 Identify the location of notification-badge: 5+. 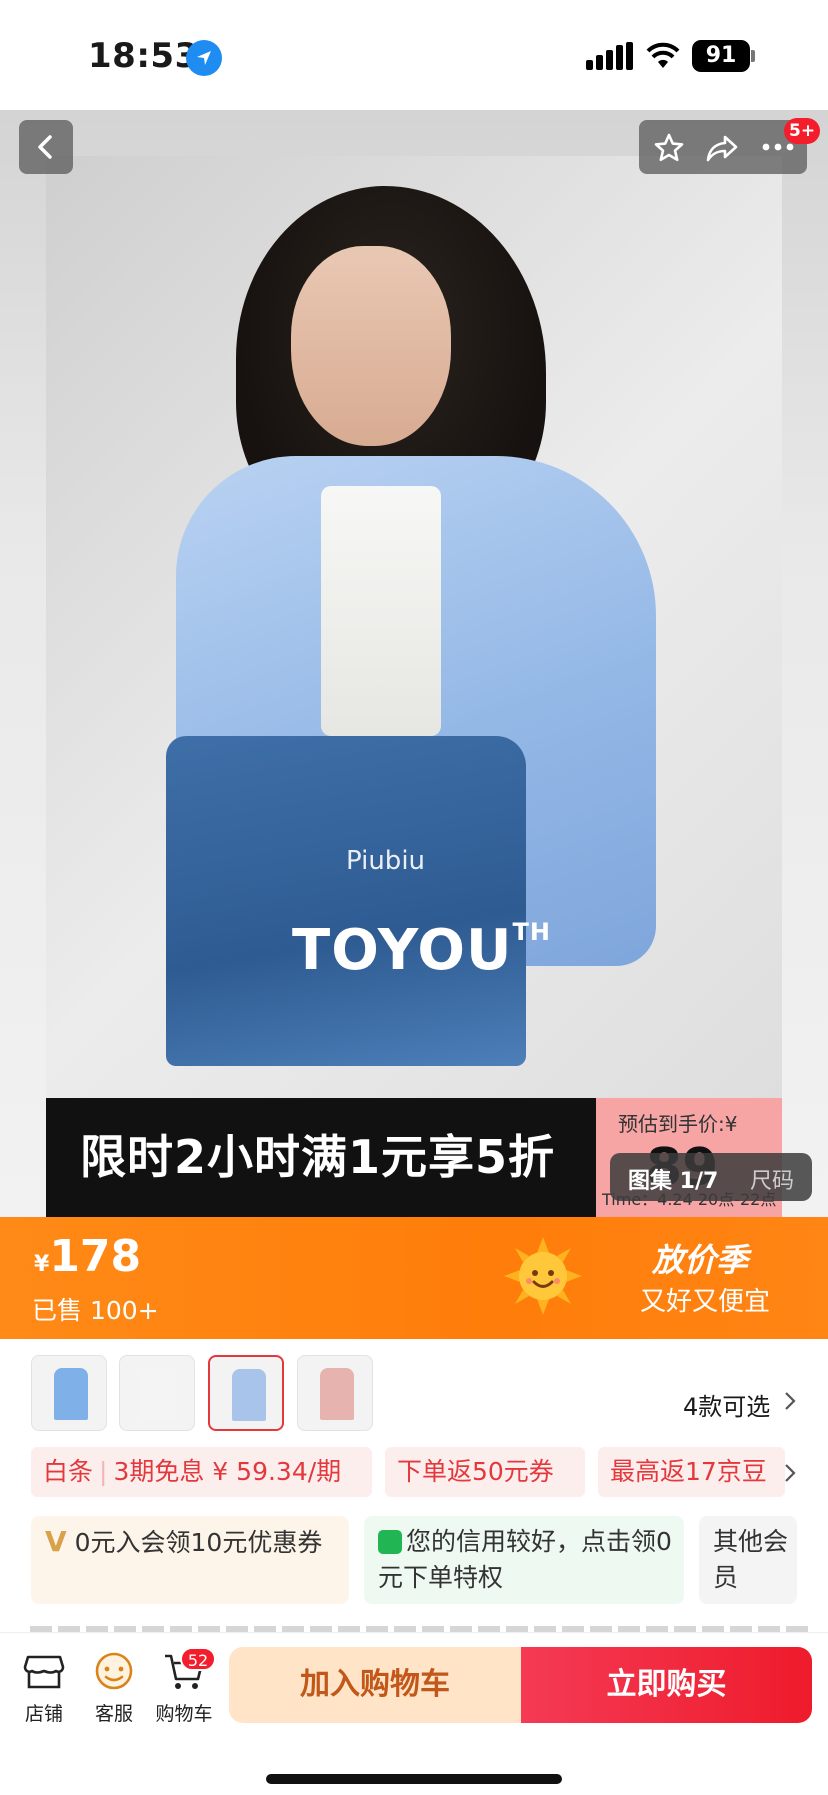
(802, 131).